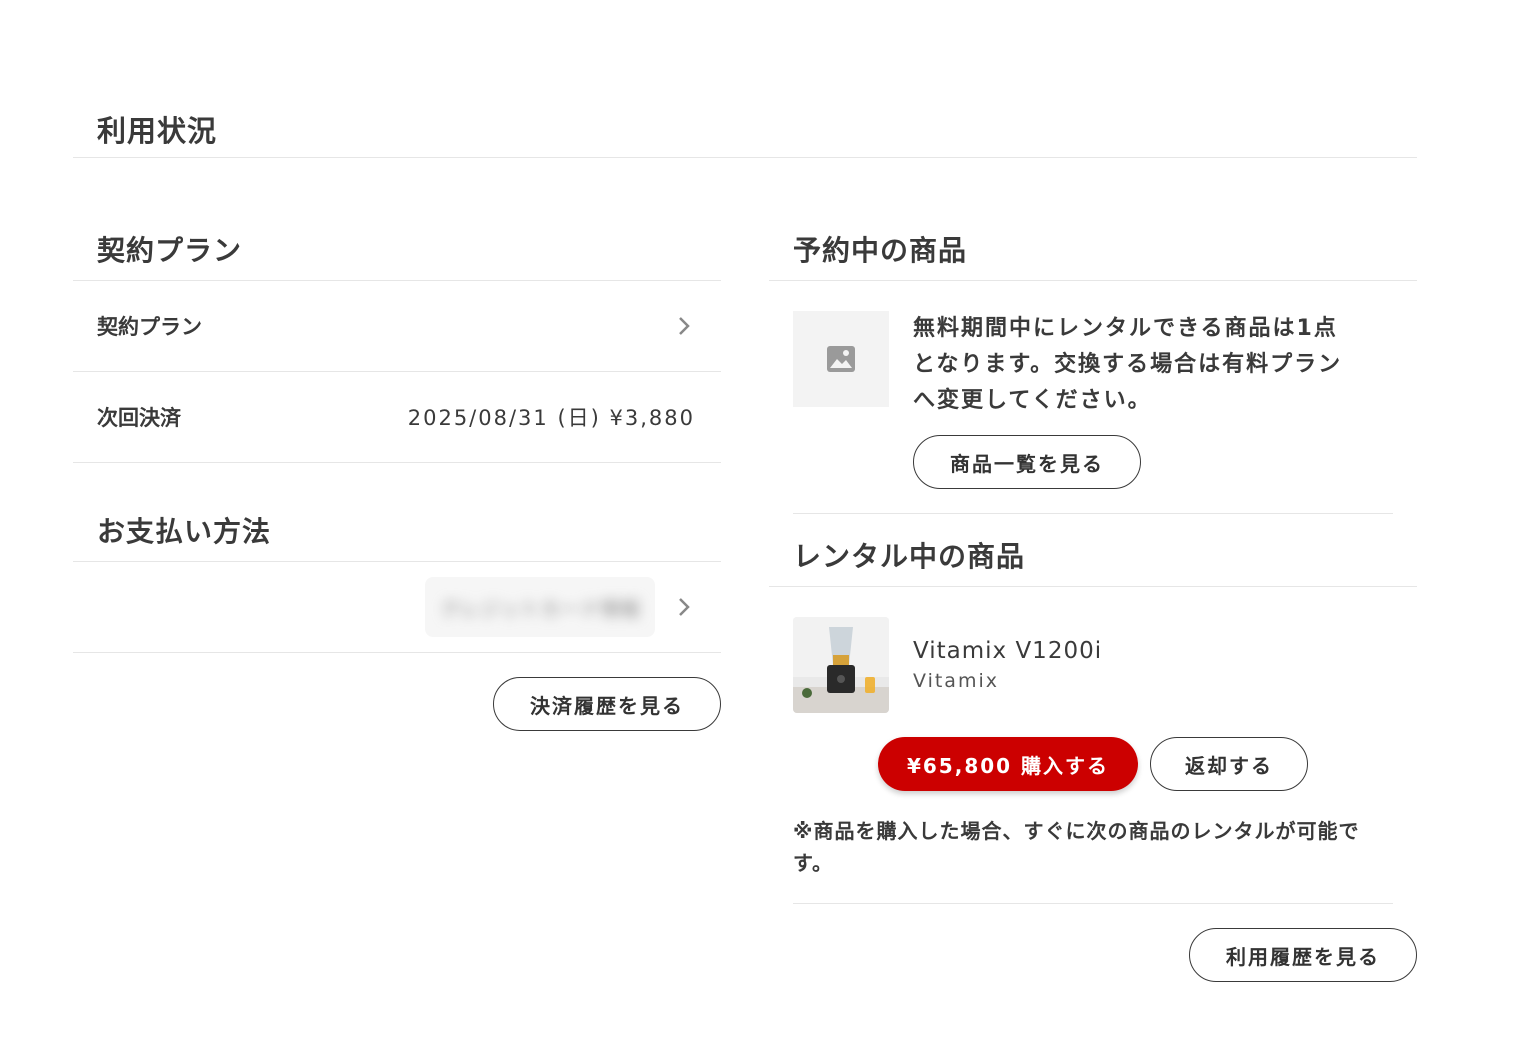 Image resolution: width=1537 pixels, height=1052 pixels. I want to click on payment-card-value: クレジットカード情報, so click(540, 608).